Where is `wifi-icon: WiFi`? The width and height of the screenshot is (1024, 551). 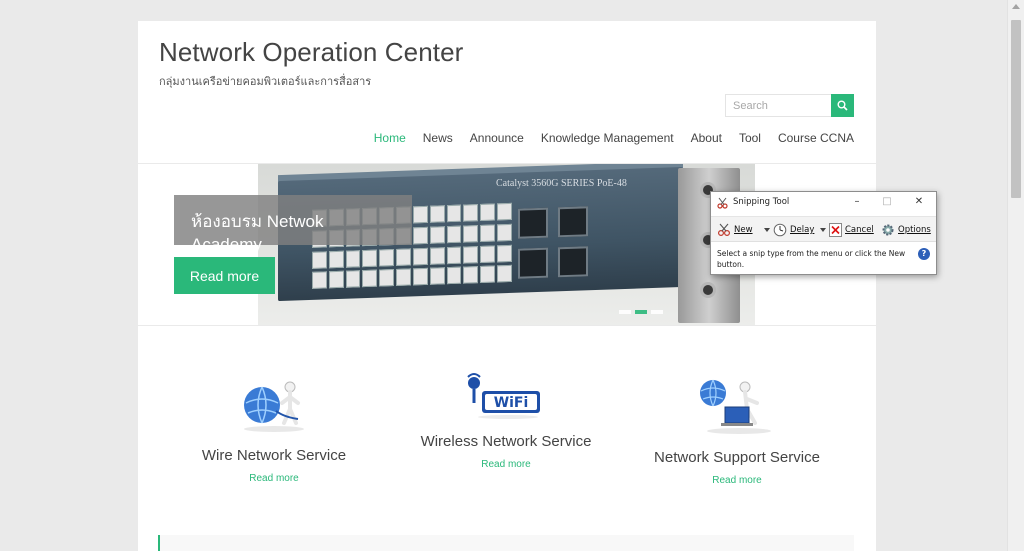 wifi-icon: WiFi is located at coordinates (503, 396).